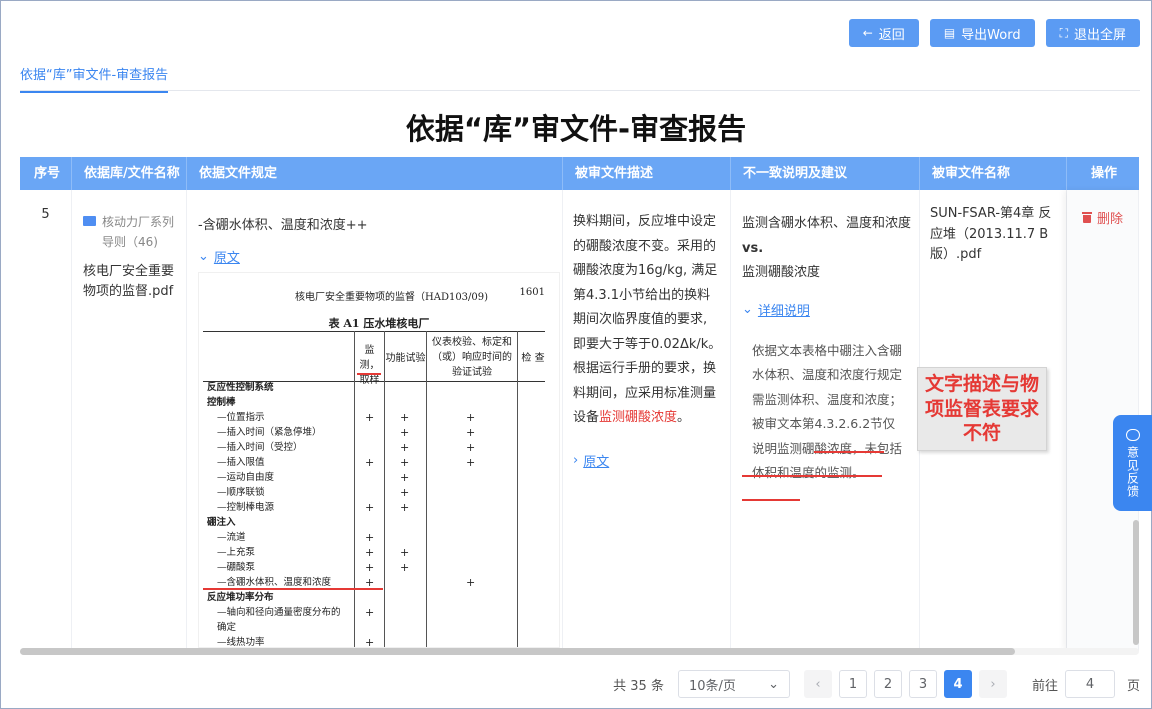  I want to click on scan-row: 反应性控制系统, so click(240, 387).